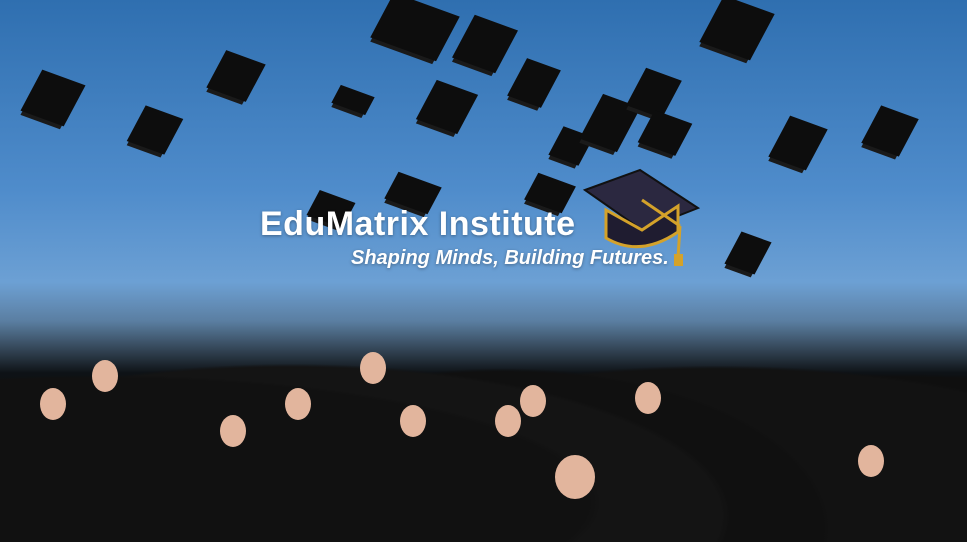 The image size is (967, 542). What do you see at coordinates (510, 258) in the screenshot?
I see `institute-tagline: Shaping Minds, Building Futures.` at bounding box center [510, 258].